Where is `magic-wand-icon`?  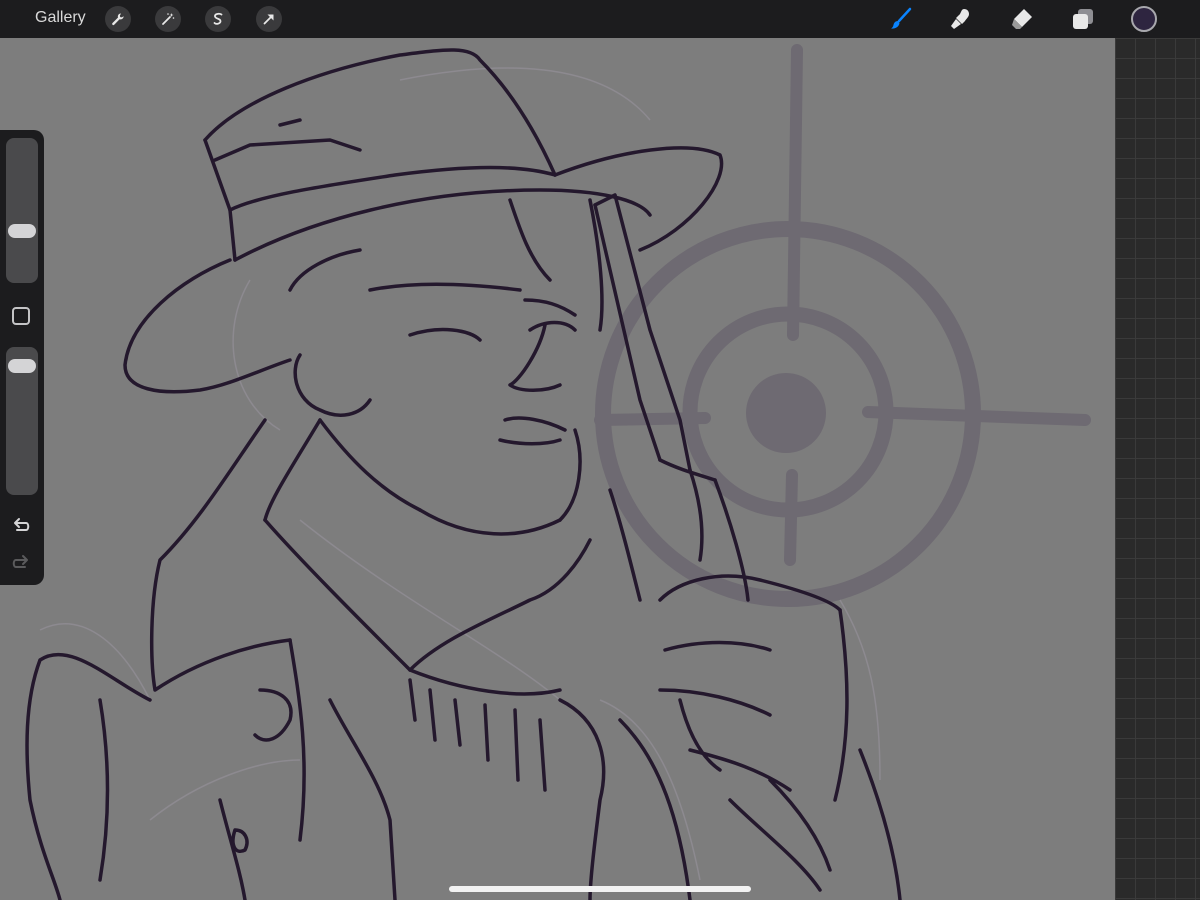
magic-wand-icon is located at coordinates (168, 19).